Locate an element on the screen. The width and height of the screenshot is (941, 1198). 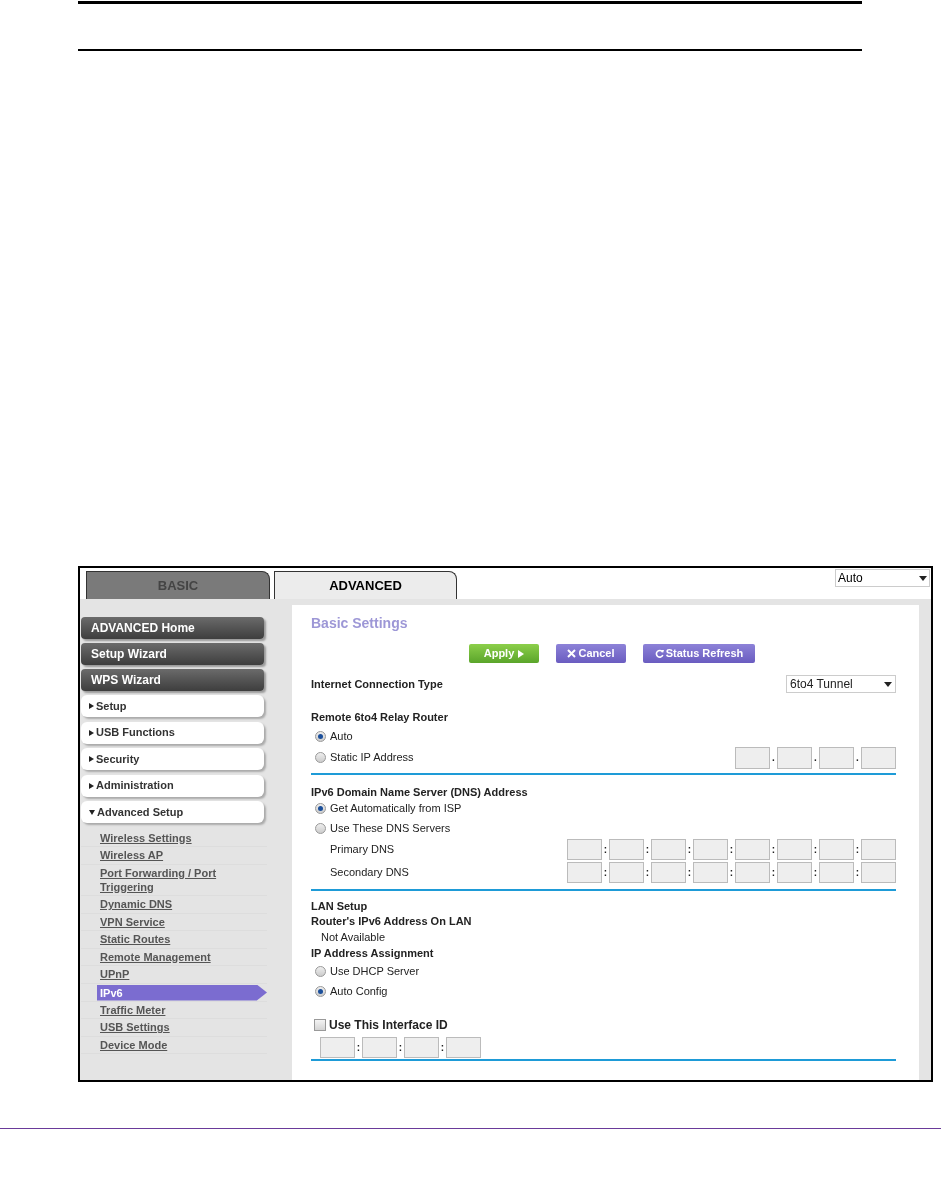
nav-tab: ADVANCED is located at coordinates (365, 585).